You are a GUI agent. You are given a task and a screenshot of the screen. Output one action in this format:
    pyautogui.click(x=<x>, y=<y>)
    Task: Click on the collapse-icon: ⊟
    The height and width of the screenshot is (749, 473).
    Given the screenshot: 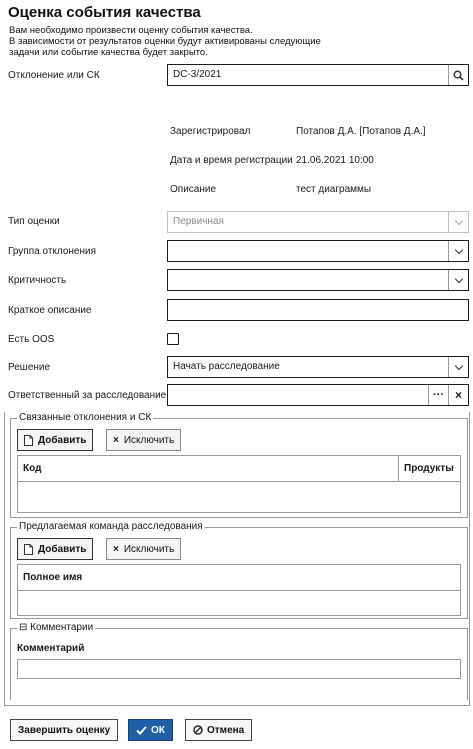 What is the action you would take?
    pyautogui.click(x=23, y=627)
    